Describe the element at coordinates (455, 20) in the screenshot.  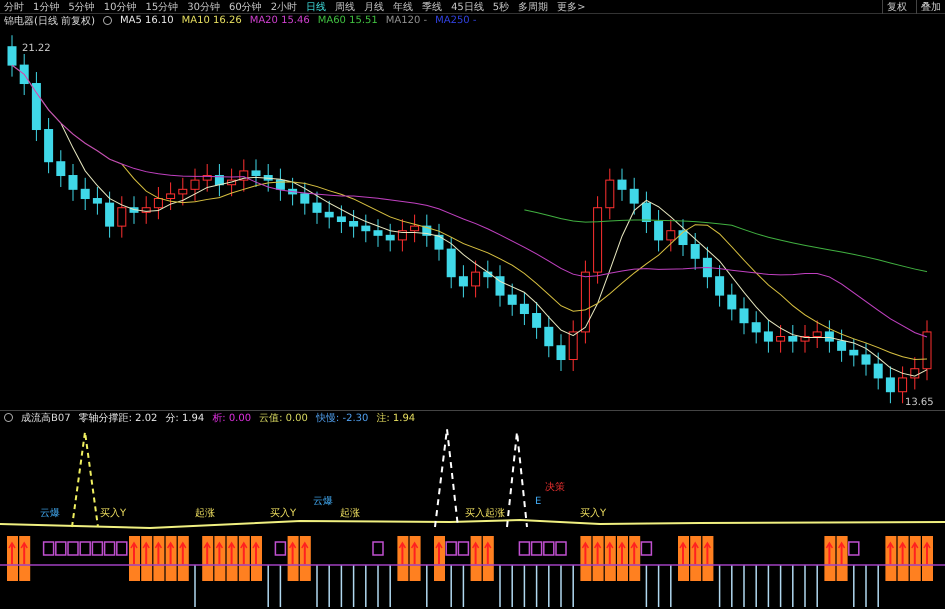
I see `ma-legend-item: MA250 -` at that location.